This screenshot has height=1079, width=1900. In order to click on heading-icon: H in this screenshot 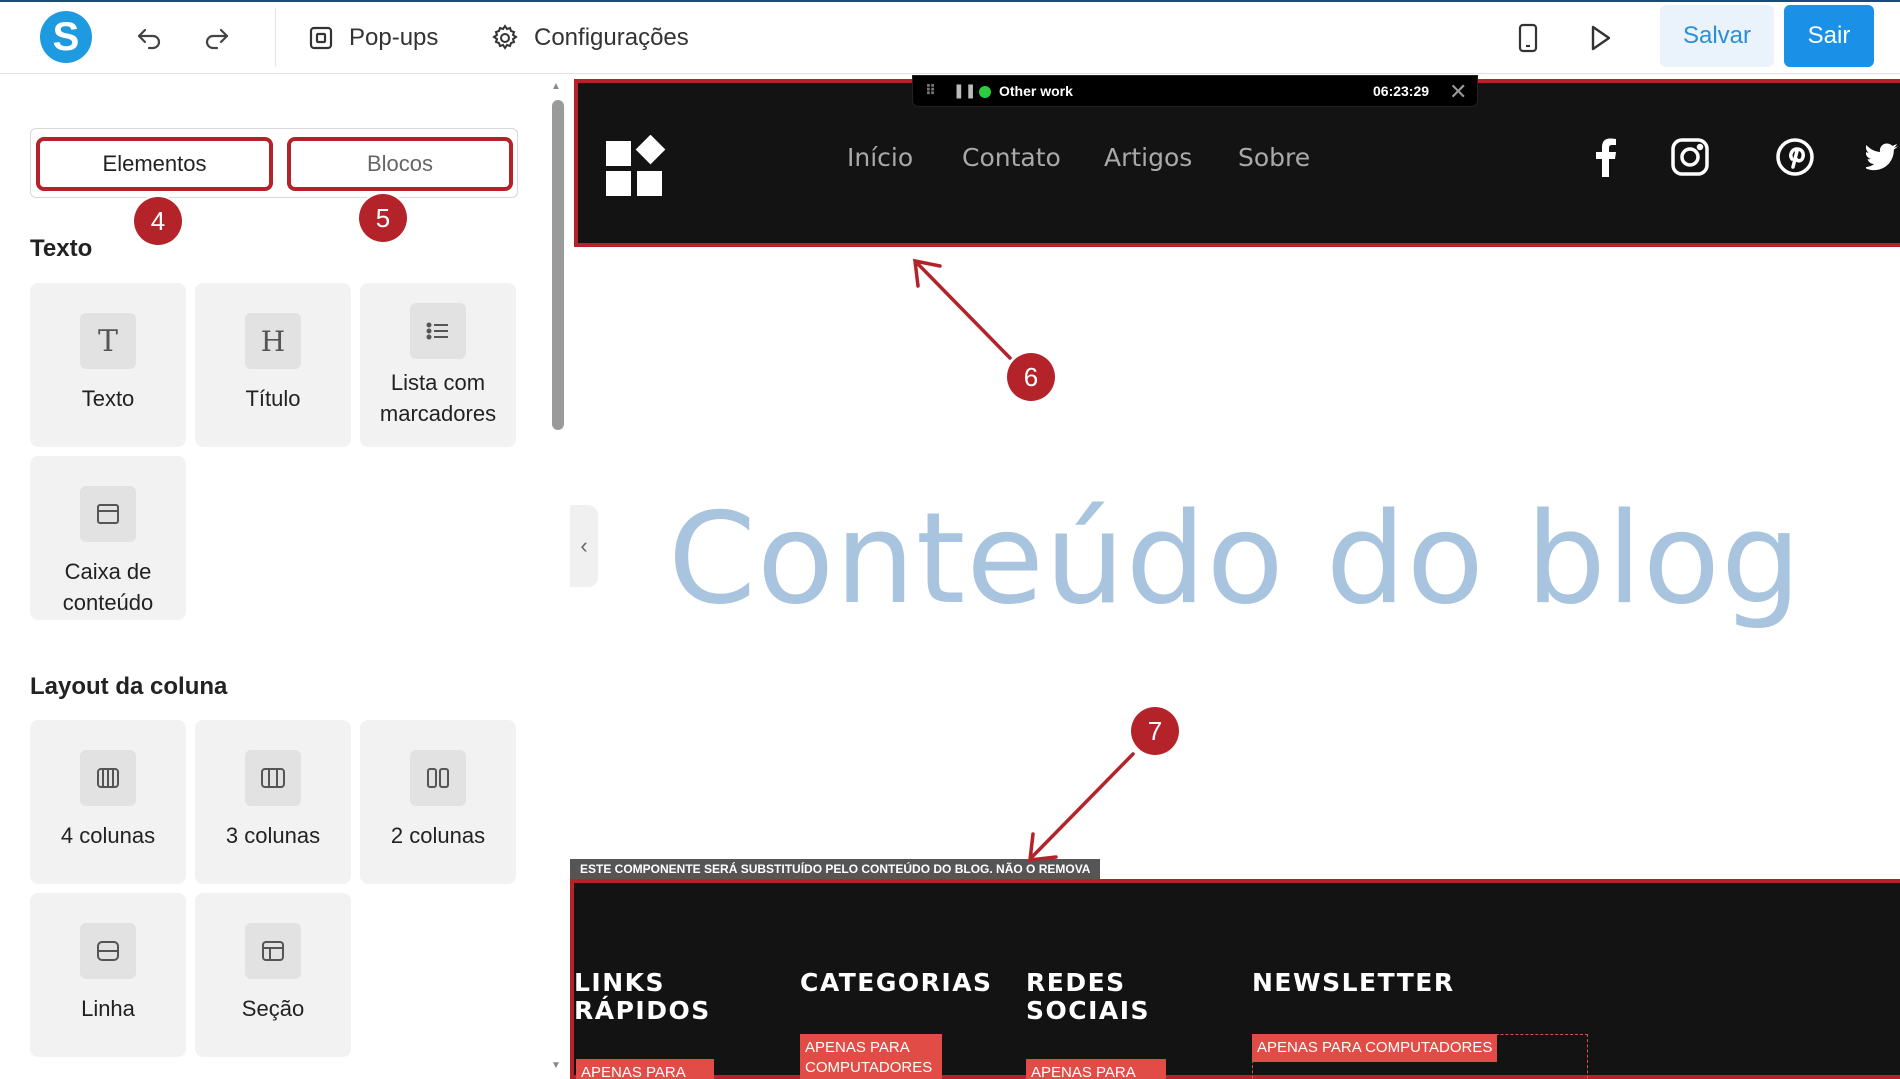, I will do `click(273, 341)`.